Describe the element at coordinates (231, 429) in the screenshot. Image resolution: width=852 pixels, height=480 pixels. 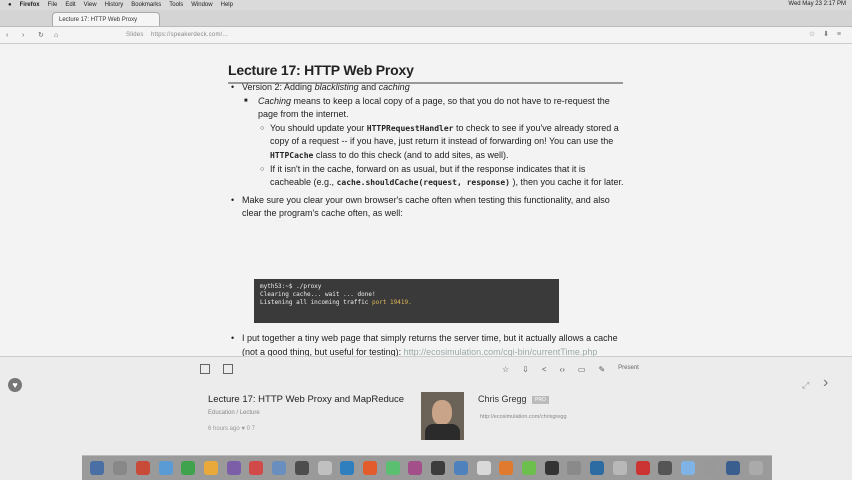
I see `presentation-stats: 6 hours ago ♥ 0 7` at that location.